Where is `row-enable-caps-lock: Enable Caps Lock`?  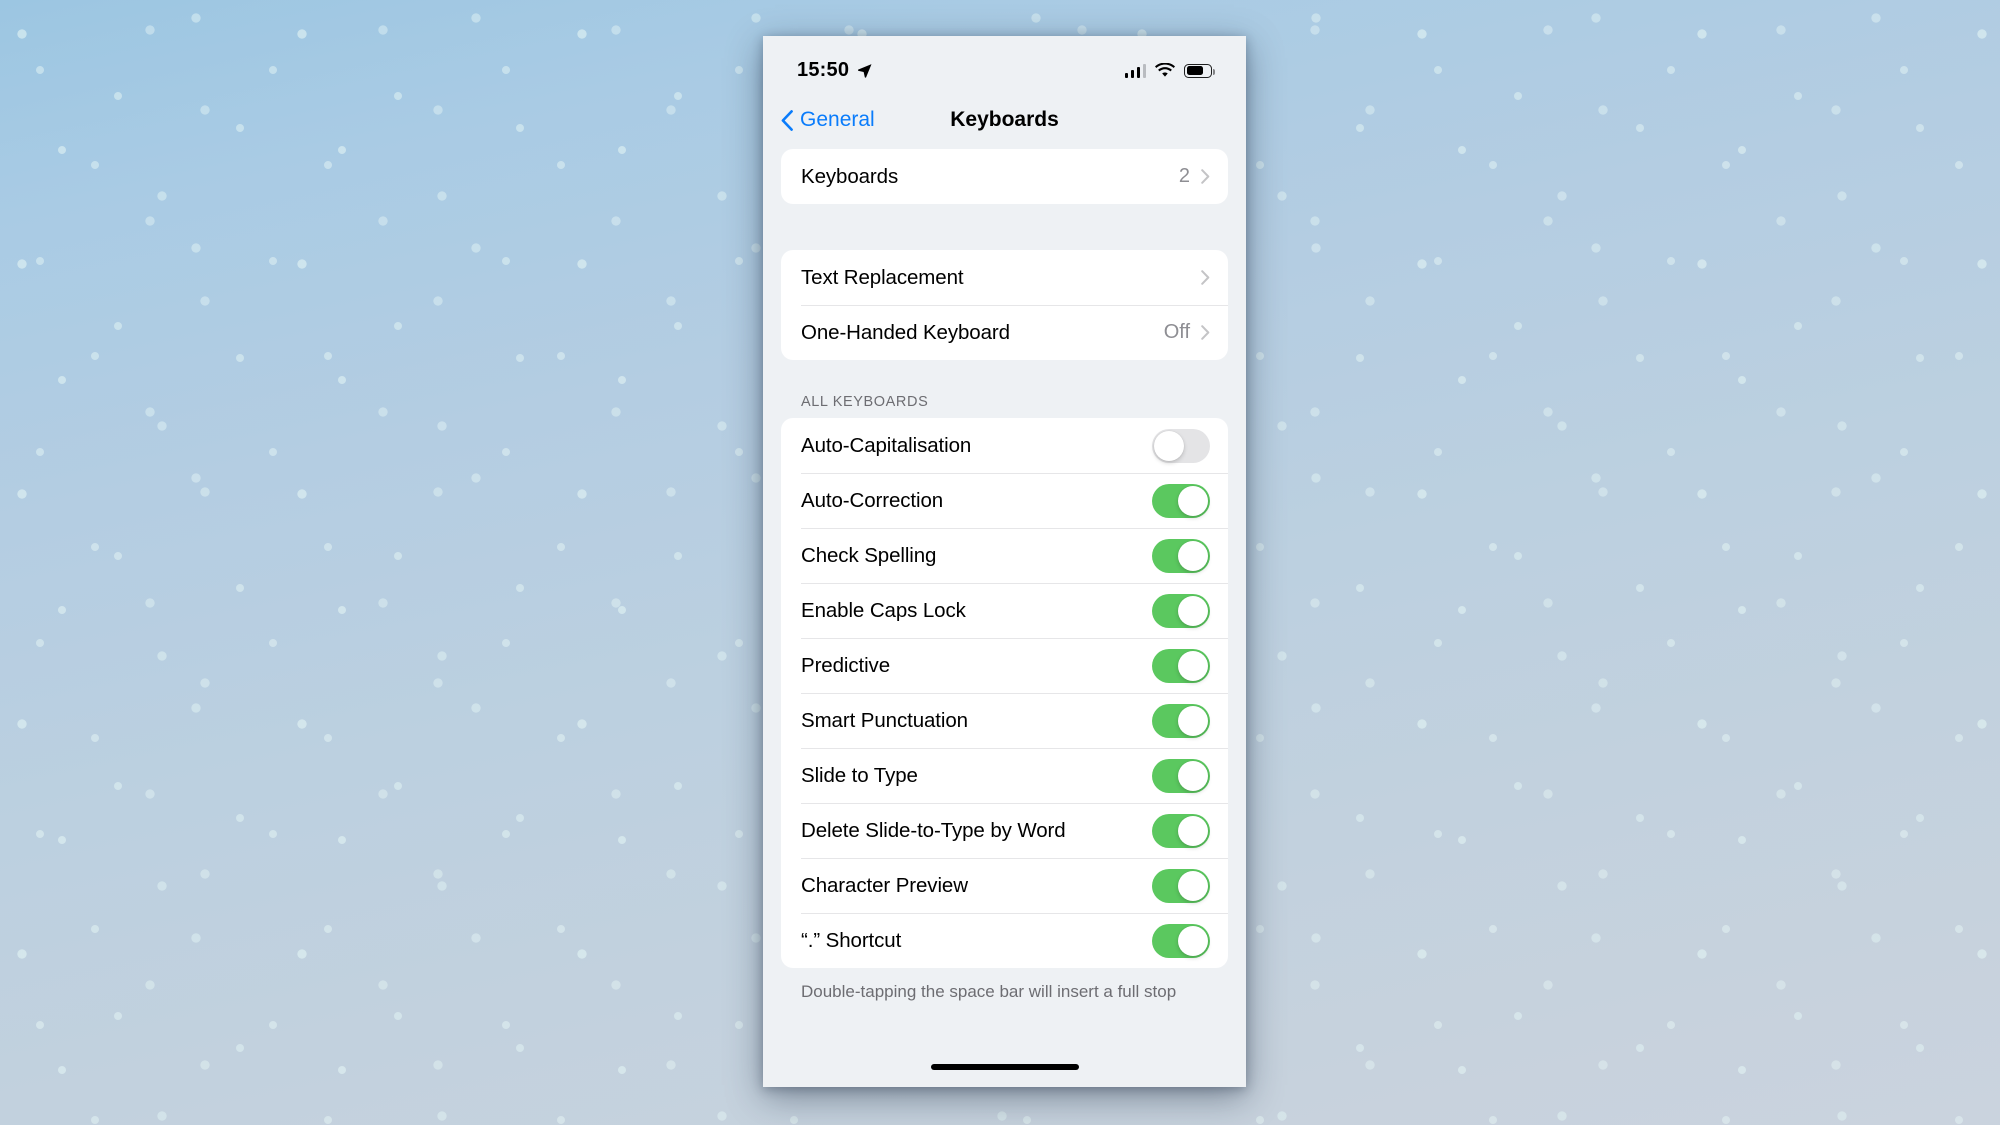 row-enable-caps-lock: Enable Caps Lock is located at coordinates (1004, 610).